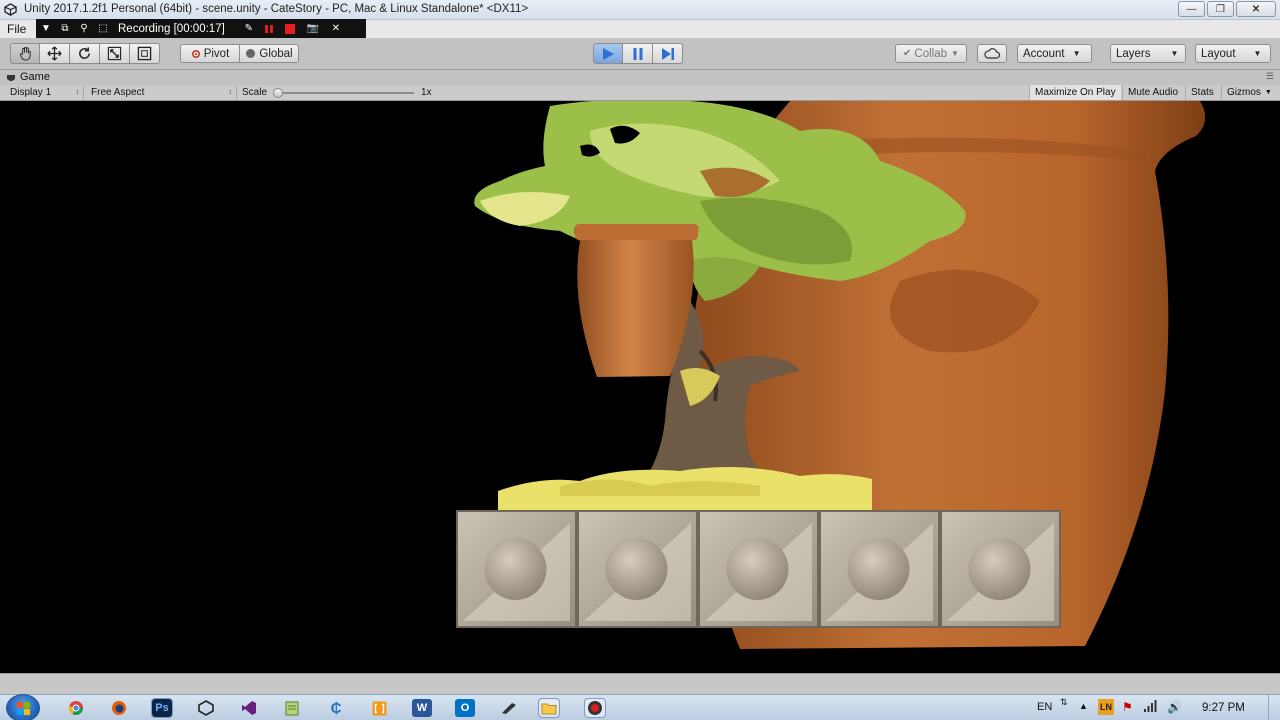 The width and height of the screenshot is (1280, 720). I want to click on taskbar-brackets, so click(379, 708).